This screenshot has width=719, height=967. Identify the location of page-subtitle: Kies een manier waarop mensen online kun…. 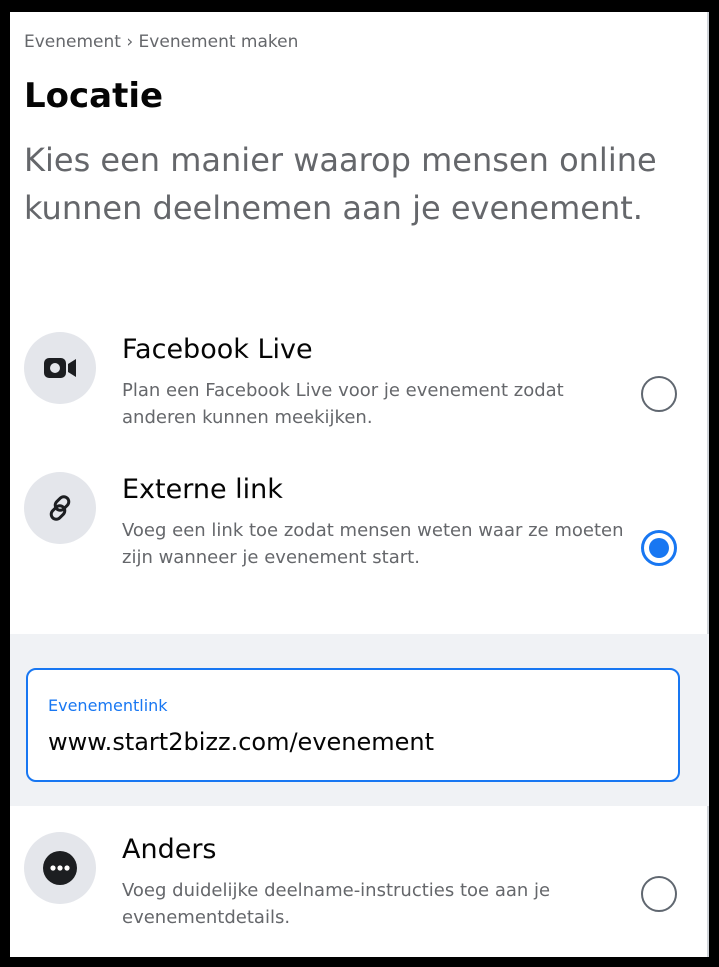
(340, 184).